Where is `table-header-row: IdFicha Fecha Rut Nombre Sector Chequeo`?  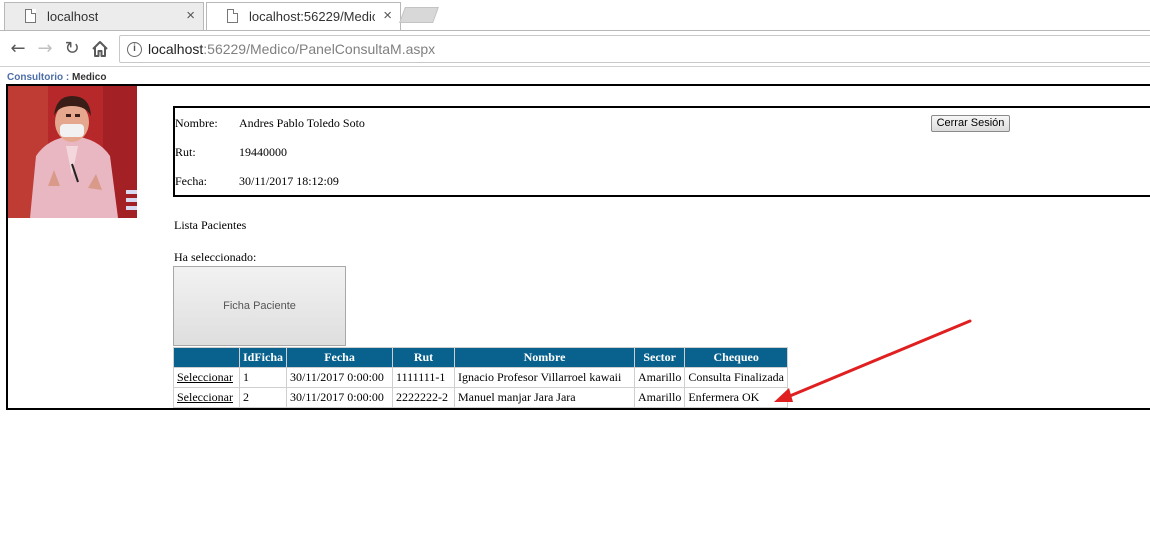
table-header-row: IdFicha Fecha Rut Nombre Sector Chequeo is located at coordinates (480, 357).